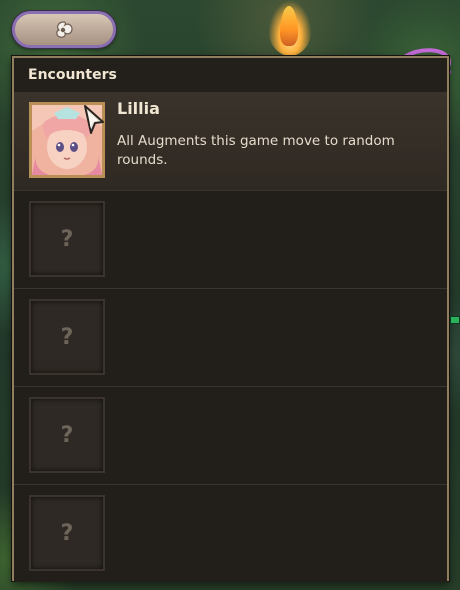 This screenshot has height=590, width=460. What do you see at coordinates (94, 119) in the screenshot?
I see `mouse-cursor-icon` at bounding box center [94, 119].